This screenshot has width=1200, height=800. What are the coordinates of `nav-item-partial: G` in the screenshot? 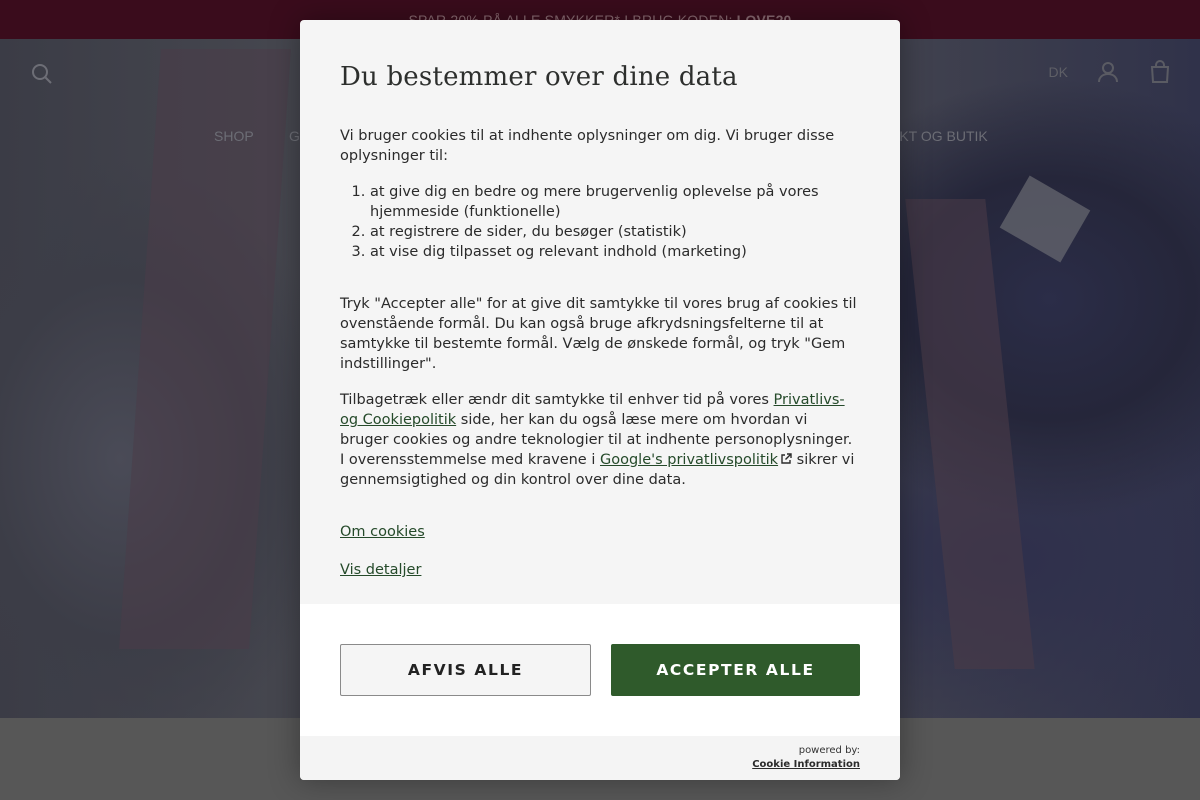 It's located at (294, 136).